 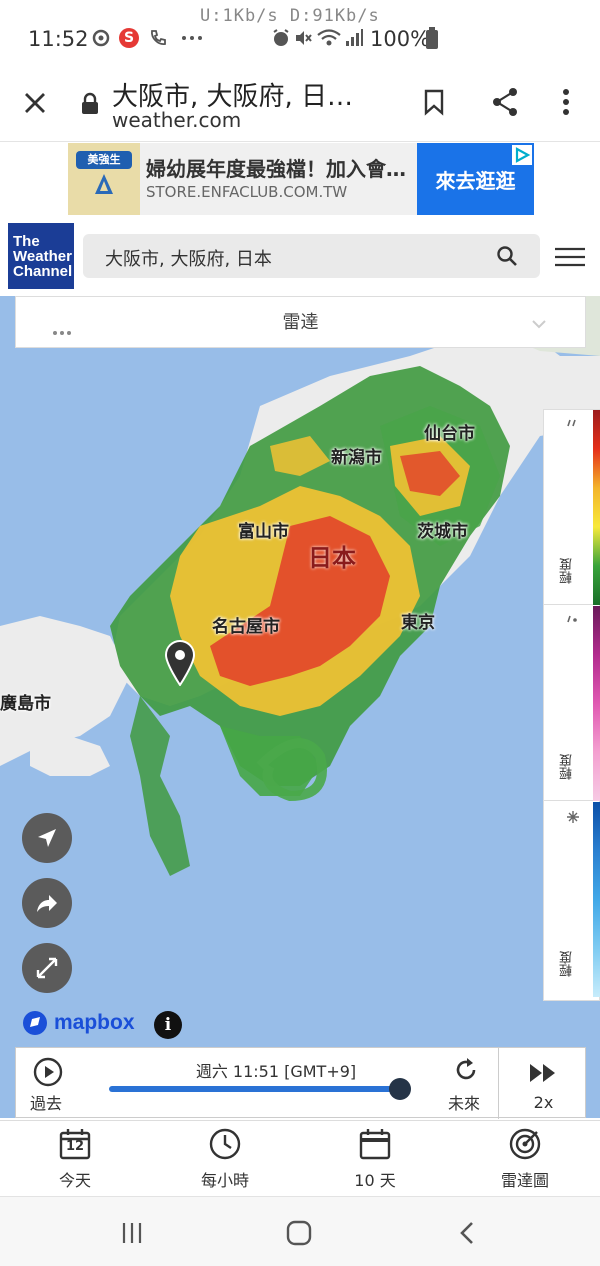 What do you see at coordinates (180, 663) in the screenshot?
I see `location-pin-icon` at bounding box center [180, 663].